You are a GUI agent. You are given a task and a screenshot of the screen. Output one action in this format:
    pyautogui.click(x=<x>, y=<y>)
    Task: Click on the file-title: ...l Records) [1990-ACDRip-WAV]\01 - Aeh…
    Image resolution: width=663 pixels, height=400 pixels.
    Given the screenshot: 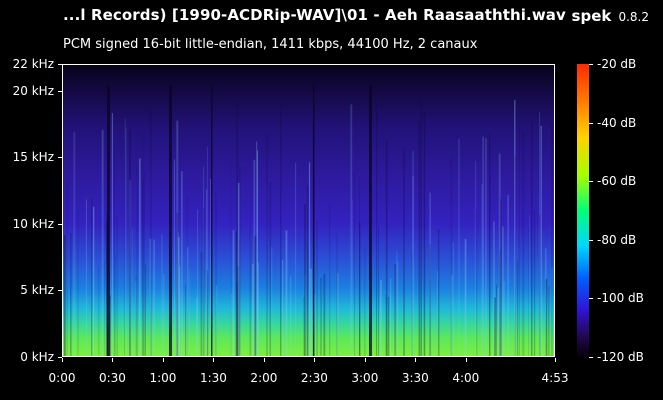 What is the action you would take?
    pyautogui.click(x=314, y=15)
    